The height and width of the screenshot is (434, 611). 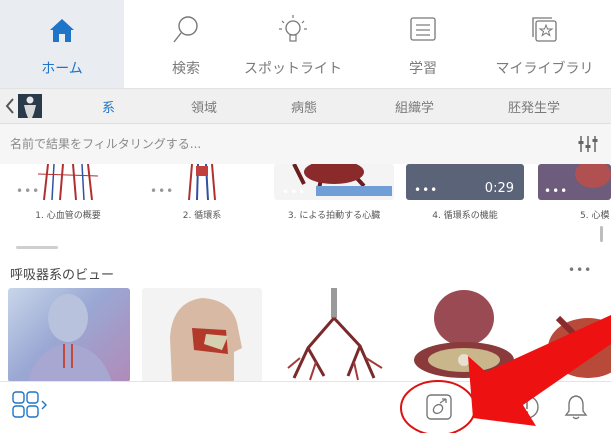 I want to click on thumbnail-caption: 1. 心血管の概要, so click(x=68, y=216).